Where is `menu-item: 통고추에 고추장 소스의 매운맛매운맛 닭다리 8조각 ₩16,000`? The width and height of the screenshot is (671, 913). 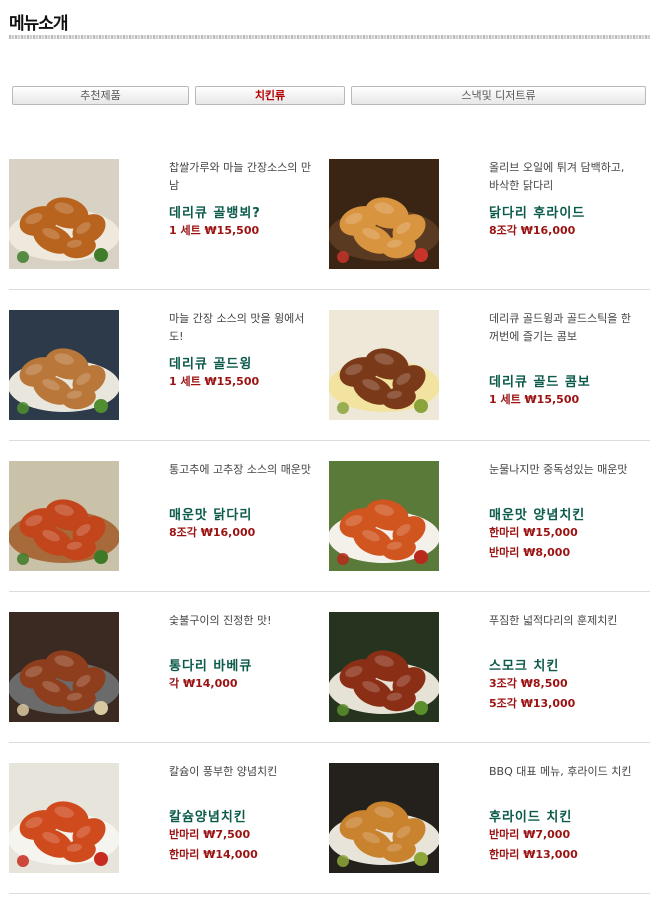 menu-item: 통고추에 고추장 소스의 매운맛매운맛 닭다리 8조각 ₩16,000 is located at coordinates (169, 517).